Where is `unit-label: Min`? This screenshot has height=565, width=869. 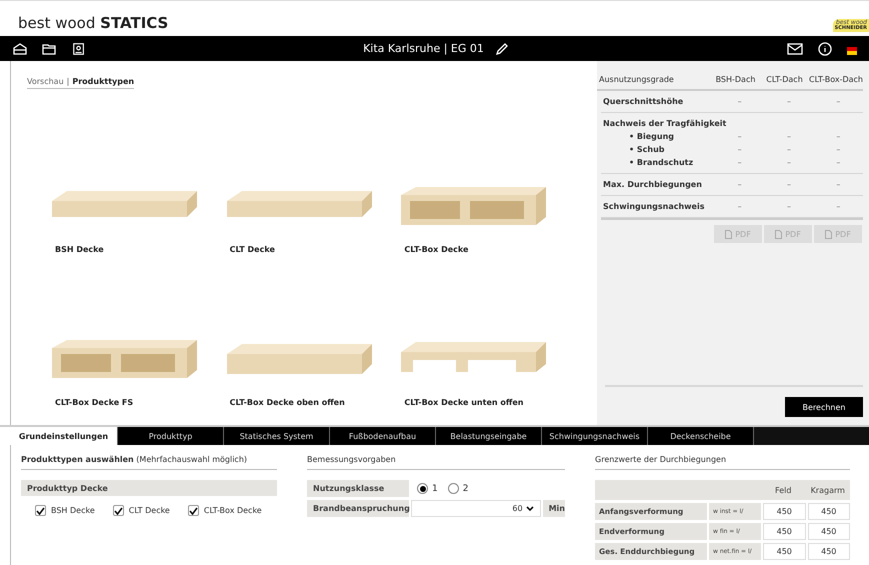 unit-label: Min is located at coordinates (553, 508).